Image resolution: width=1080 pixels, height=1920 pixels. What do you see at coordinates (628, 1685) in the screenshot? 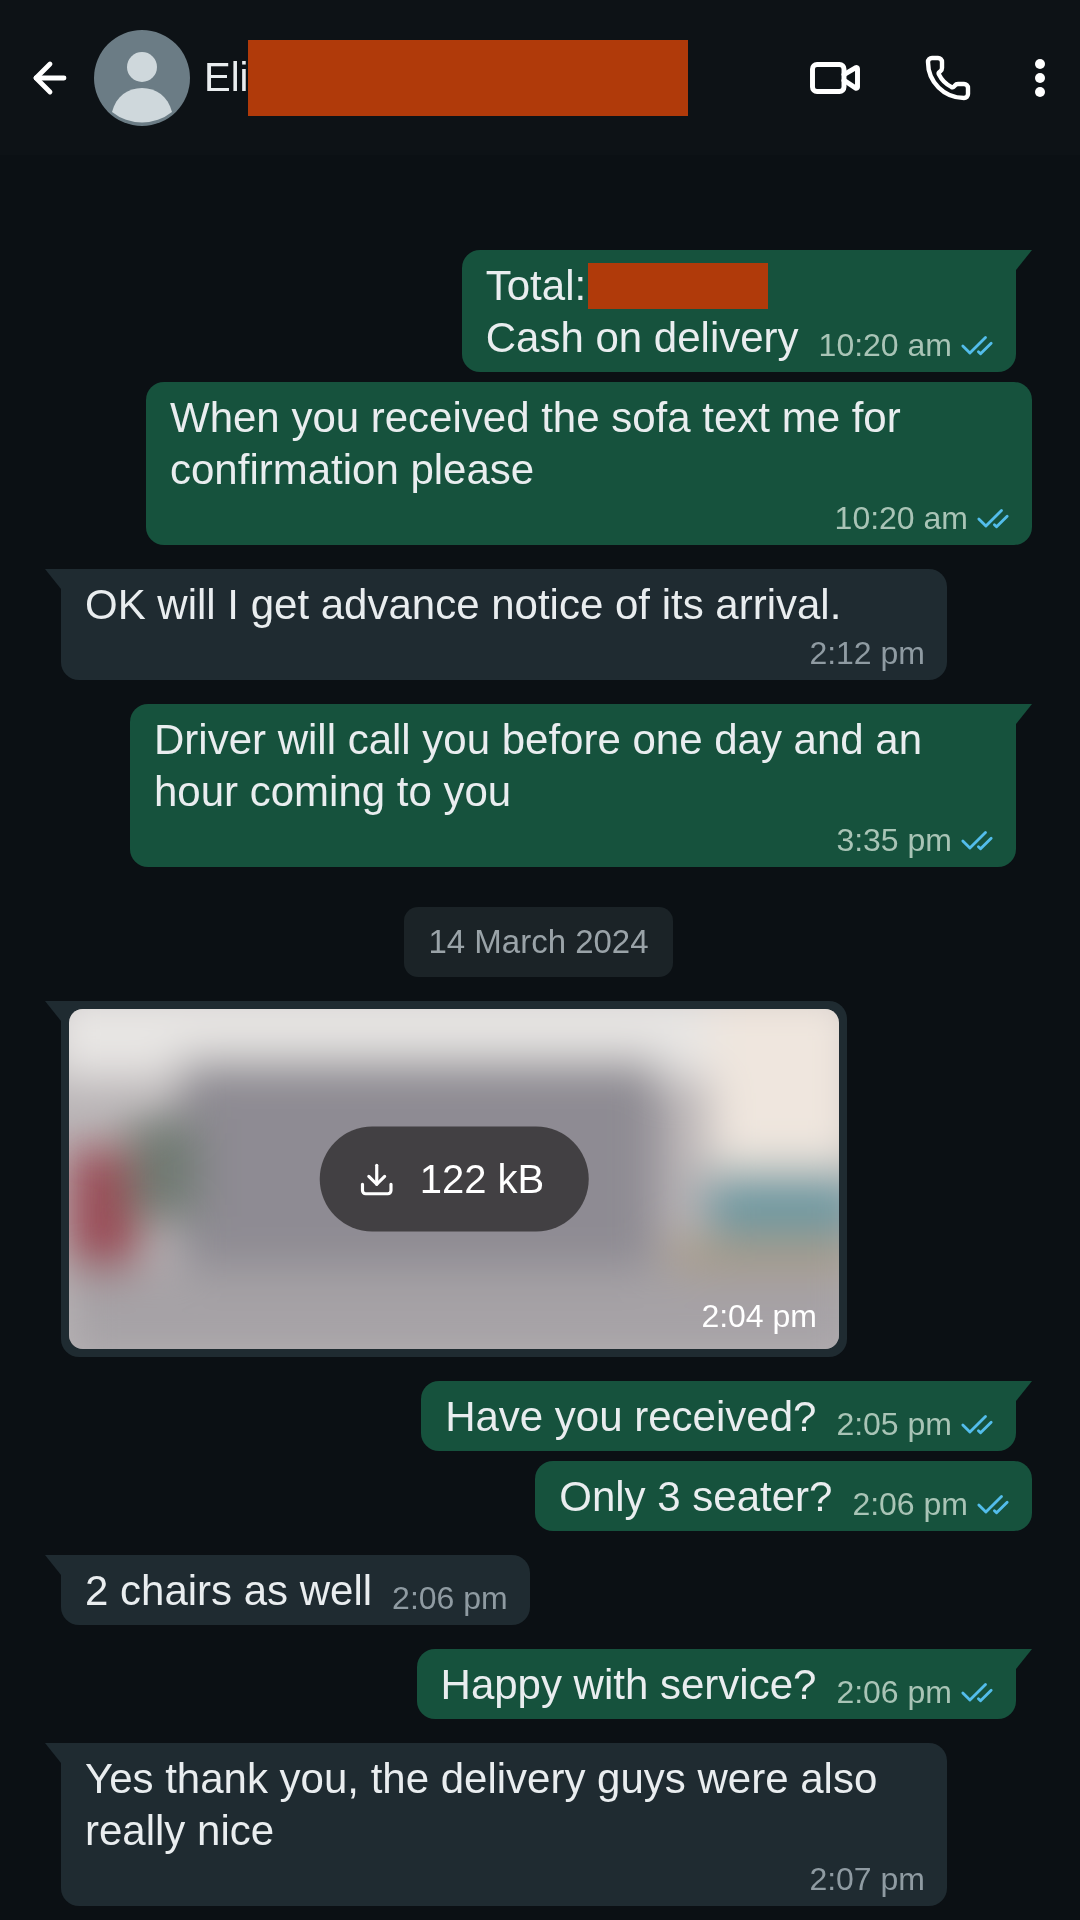
I see `message-text: Happy with service?` at bounding box center [628, 1685].